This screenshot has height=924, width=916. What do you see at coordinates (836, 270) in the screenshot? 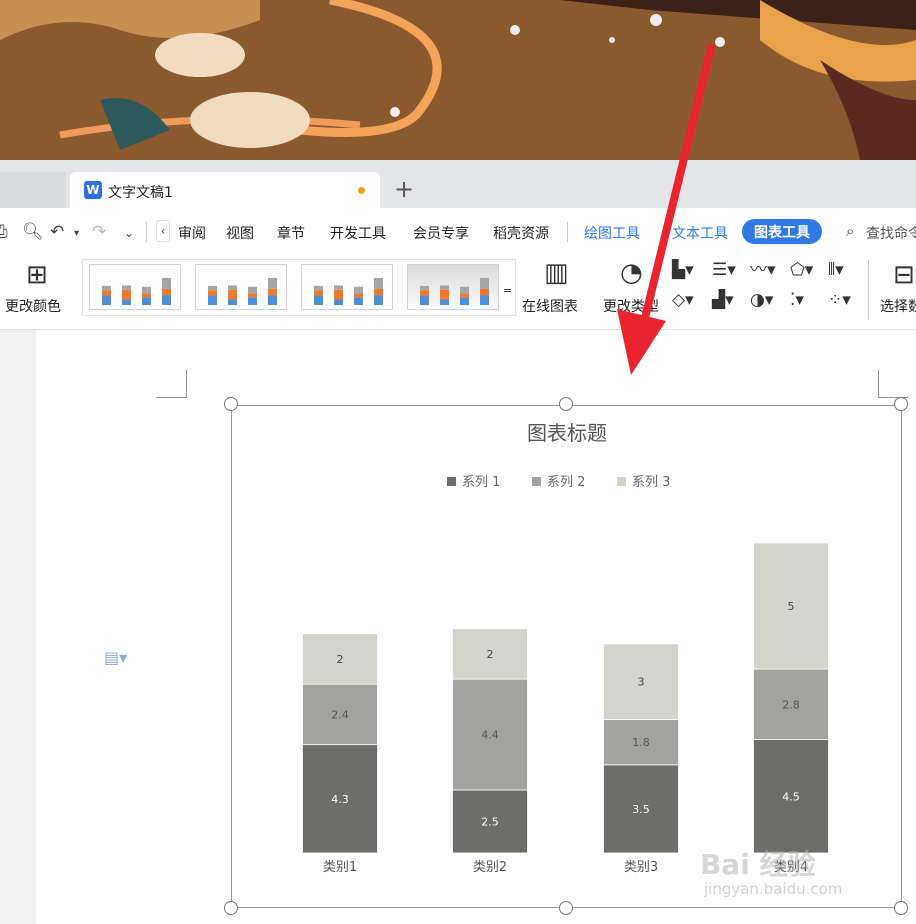
I see `stock-chart-icon: ⫴▾` at bounding box center [836, 270].